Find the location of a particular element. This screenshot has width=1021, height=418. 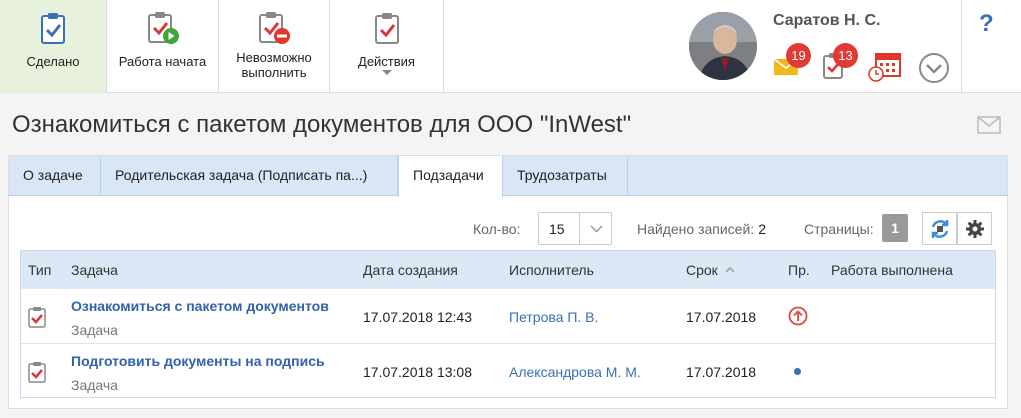

user-photo-icon is located at coordinates (723, 46).